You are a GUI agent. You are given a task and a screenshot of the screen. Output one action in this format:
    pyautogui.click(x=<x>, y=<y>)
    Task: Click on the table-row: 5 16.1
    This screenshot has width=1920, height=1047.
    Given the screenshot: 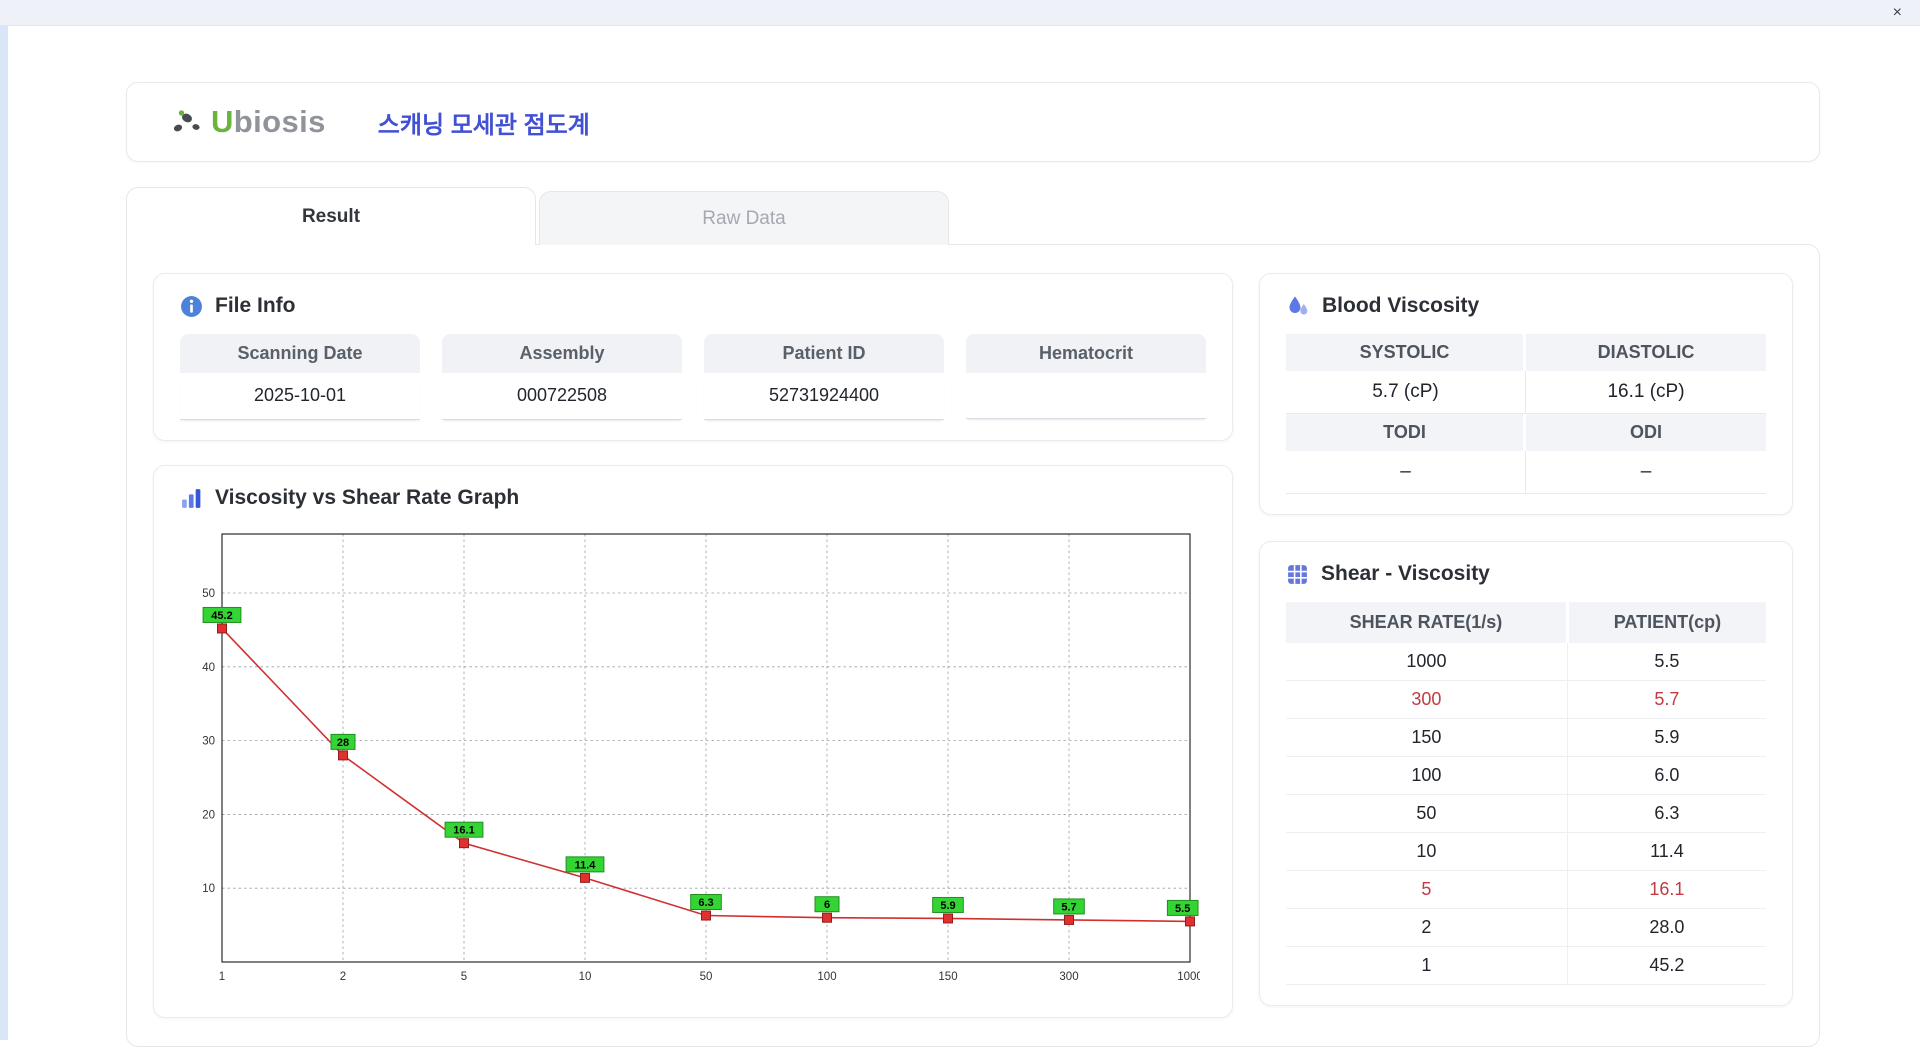 What is the action you would take?
    pyautogui.click(x=1526, y=889)
    